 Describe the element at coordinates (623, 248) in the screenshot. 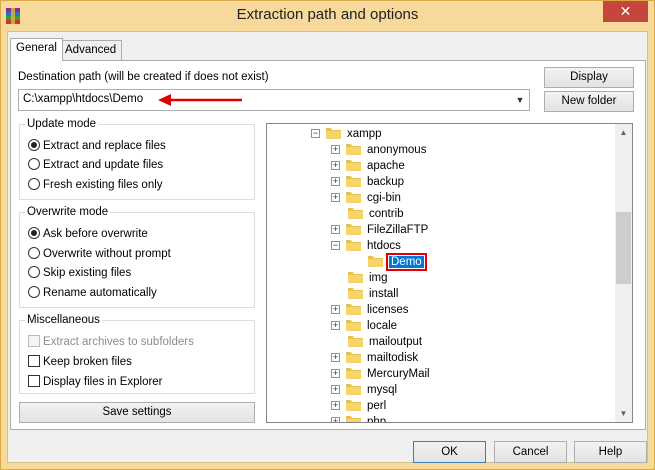

I see `scroll-thumb` at that location.